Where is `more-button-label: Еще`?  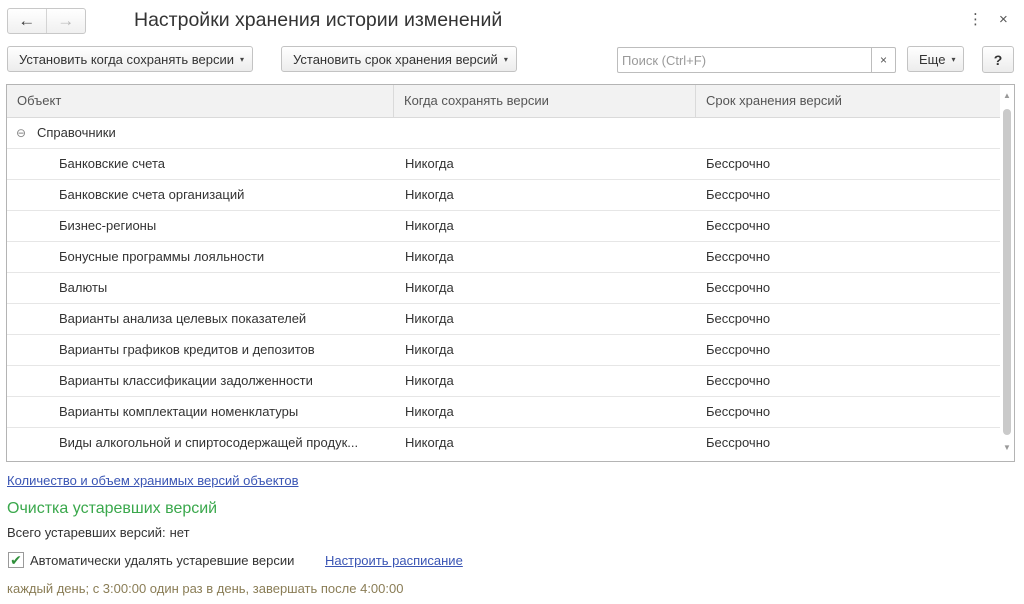
more-button-label: Еще is located at coordinates (932, 59).